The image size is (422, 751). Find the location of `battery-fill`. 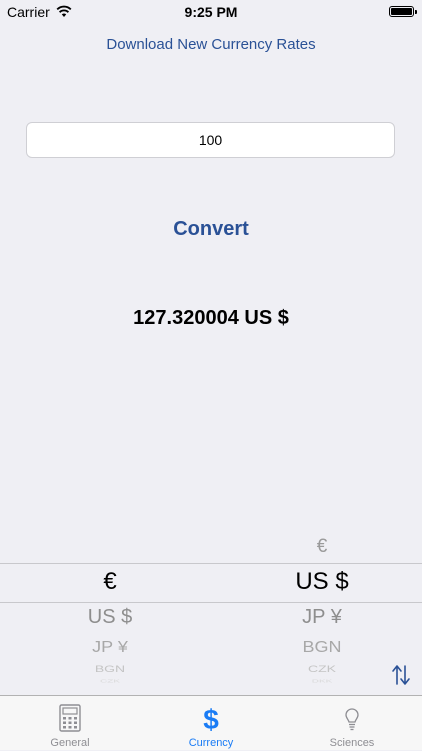

battery-fill is located at coordinates (401, 11).